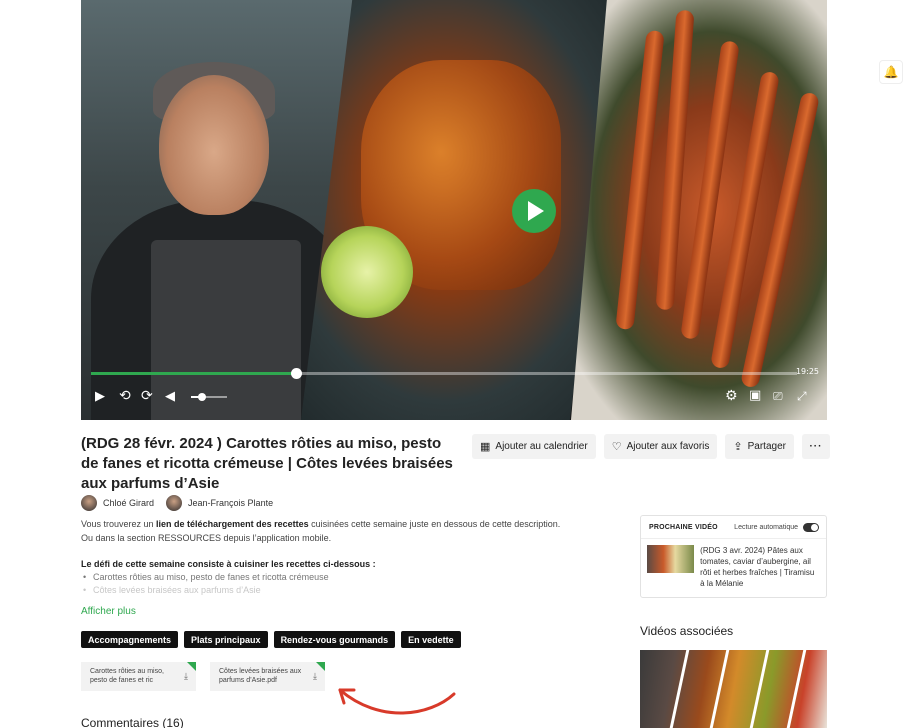 Image resolution: width=910 pixels, height=728 pixels. What do you see at coordinates (129, 503) in the screenshot?
I see `author-name: Chloé Girard` at bounding box center [129, 503].